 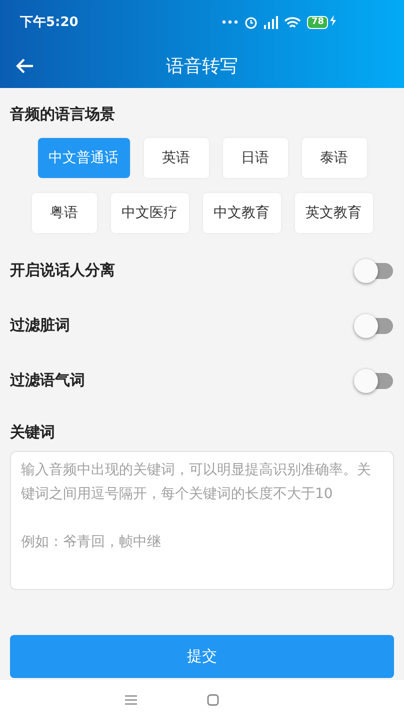 What do you see at coordinates (293, 22) in the screenshot?
I see `wifi-icon` at bounding box center [293, 22].